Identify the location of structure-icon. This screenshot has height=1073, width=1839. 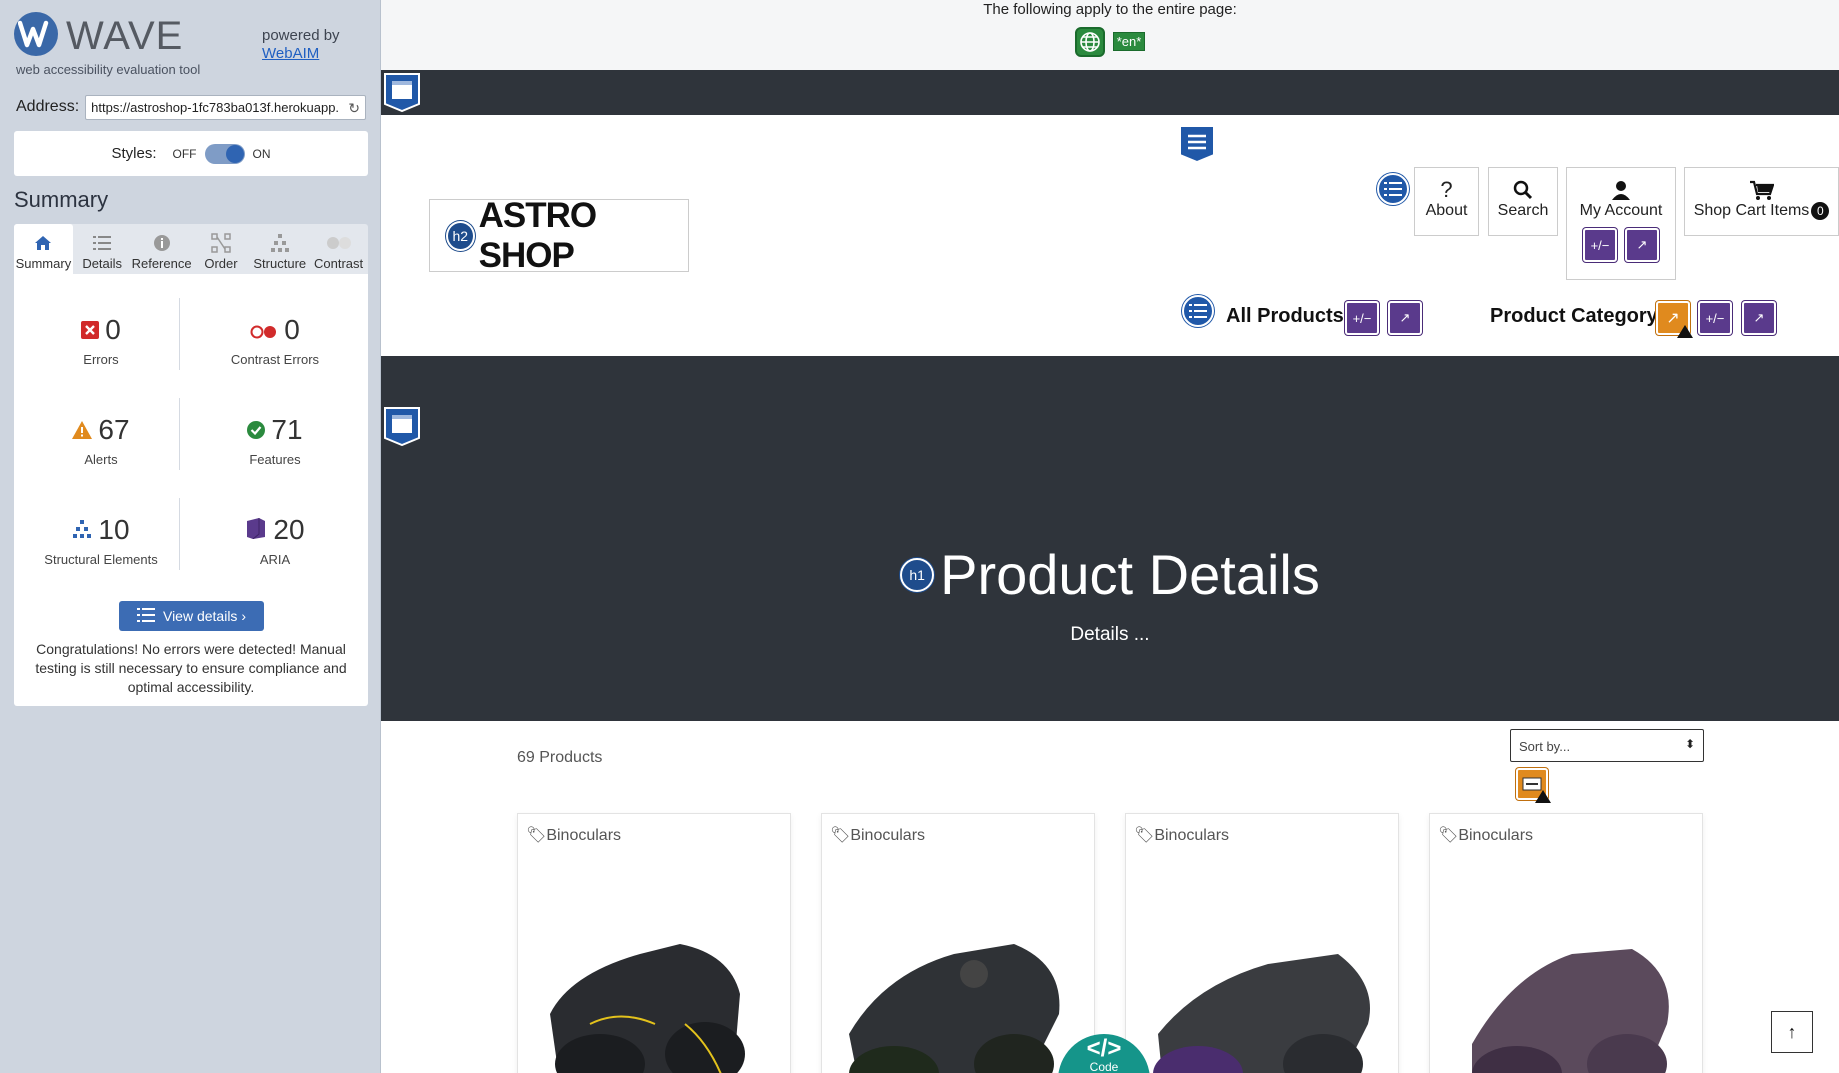
(280, 243).